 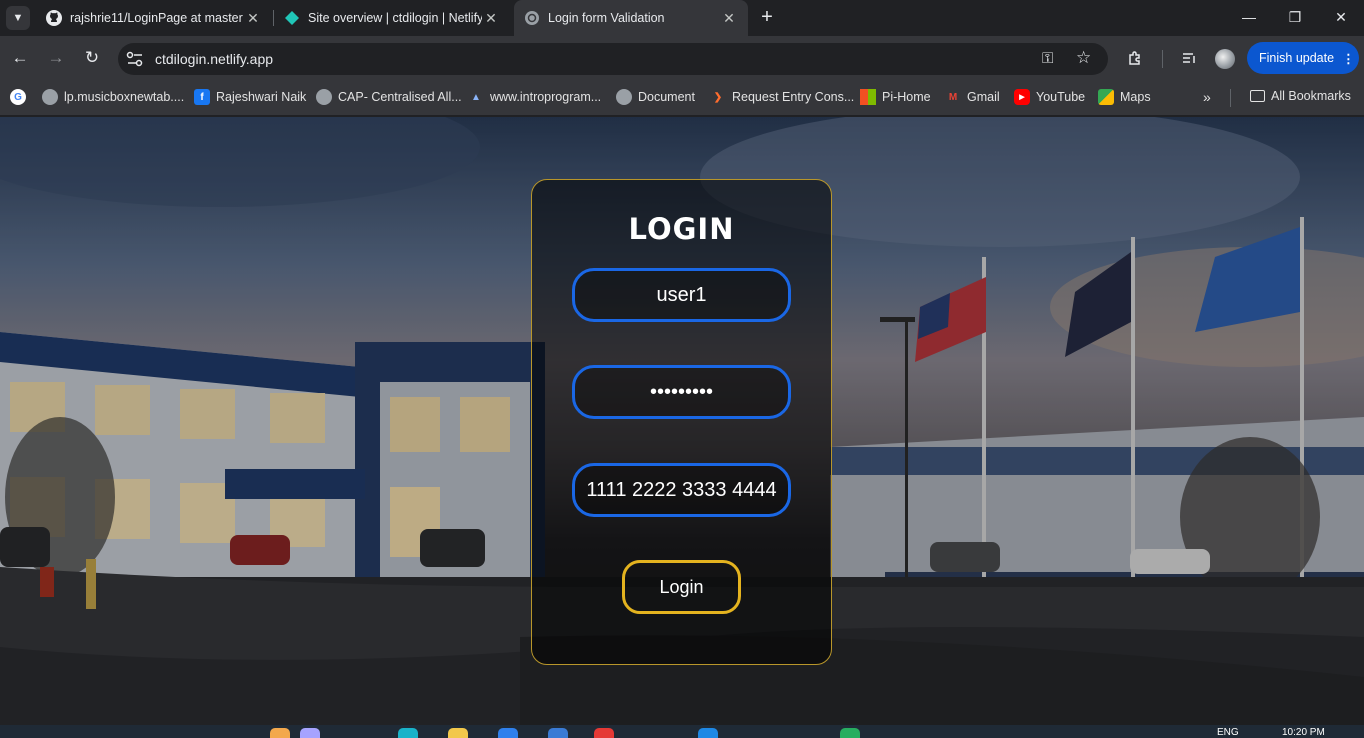 What do you see at coordinates (214, 59) in the screenshot?
I see `url-text: ctdilogin.netlify.app` at bounding box center [214, 59].